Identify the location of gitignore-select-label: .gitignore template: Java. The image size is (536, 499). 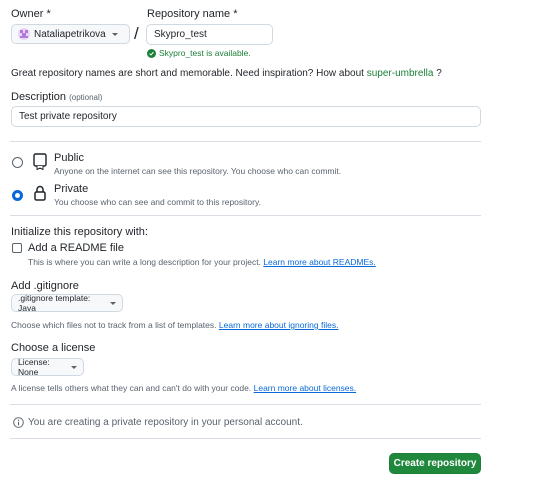
(54, 303).